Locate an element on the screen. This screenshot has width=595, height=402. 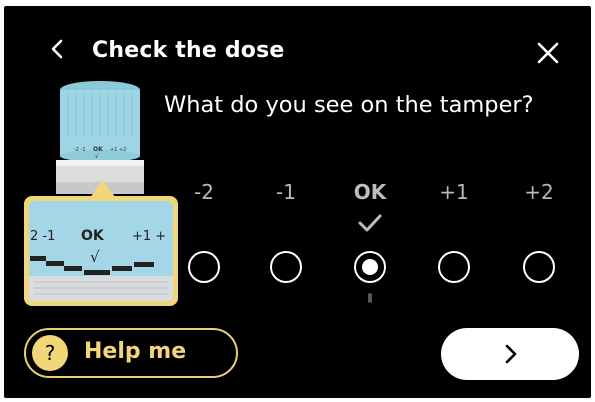
chevron-left-icon is located at coordinates (57, 49).